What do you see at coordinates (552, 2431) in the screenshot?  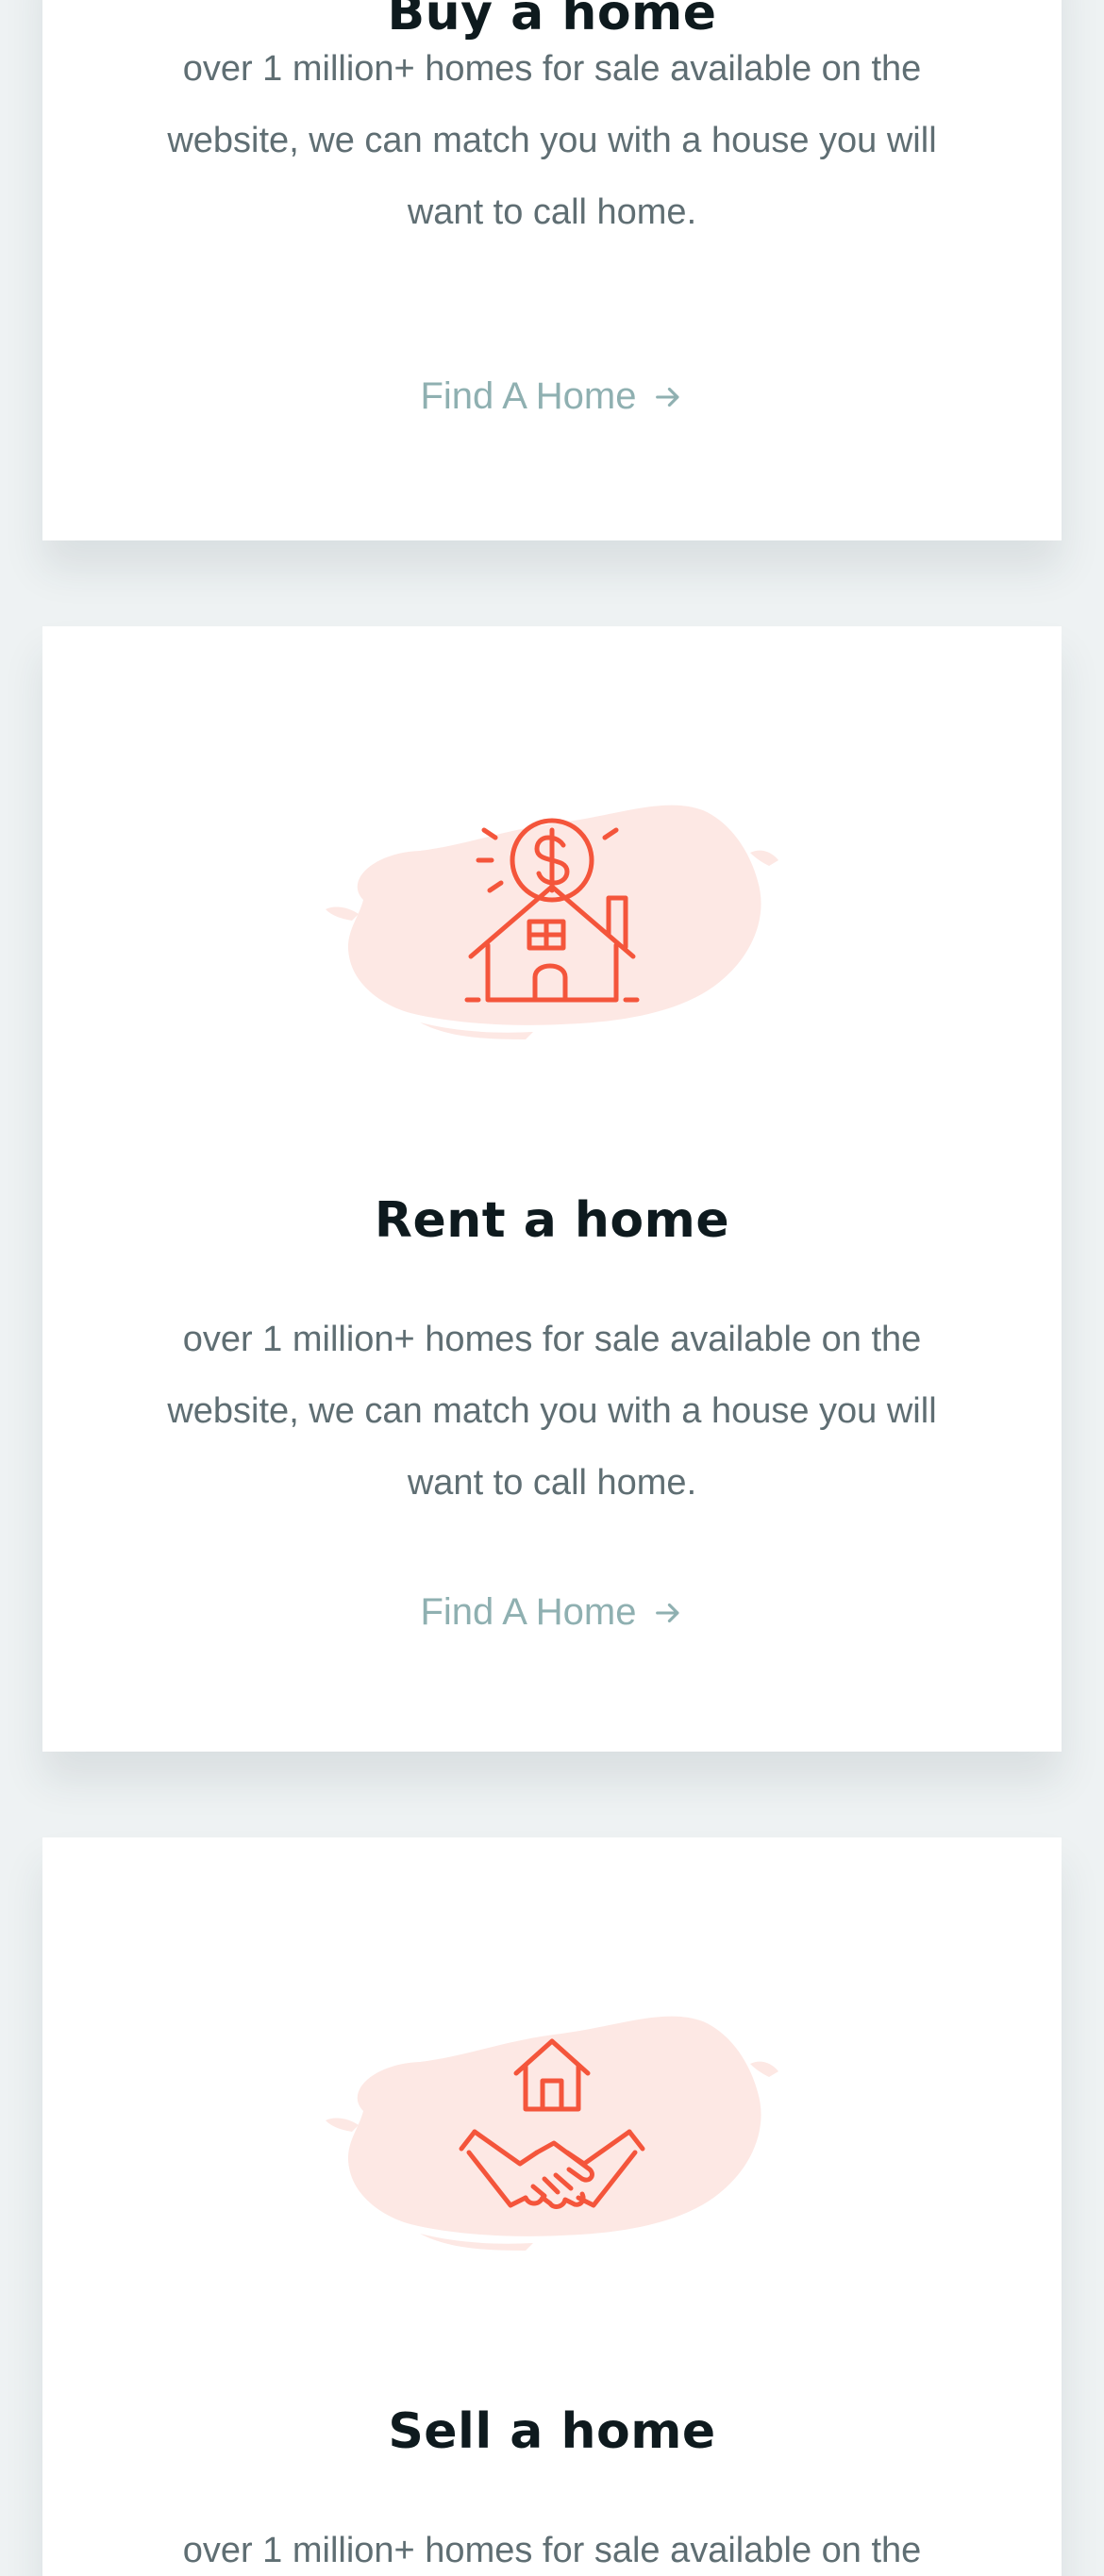 I see `card-title: Sell a home` at bounding box center [552, 2431].